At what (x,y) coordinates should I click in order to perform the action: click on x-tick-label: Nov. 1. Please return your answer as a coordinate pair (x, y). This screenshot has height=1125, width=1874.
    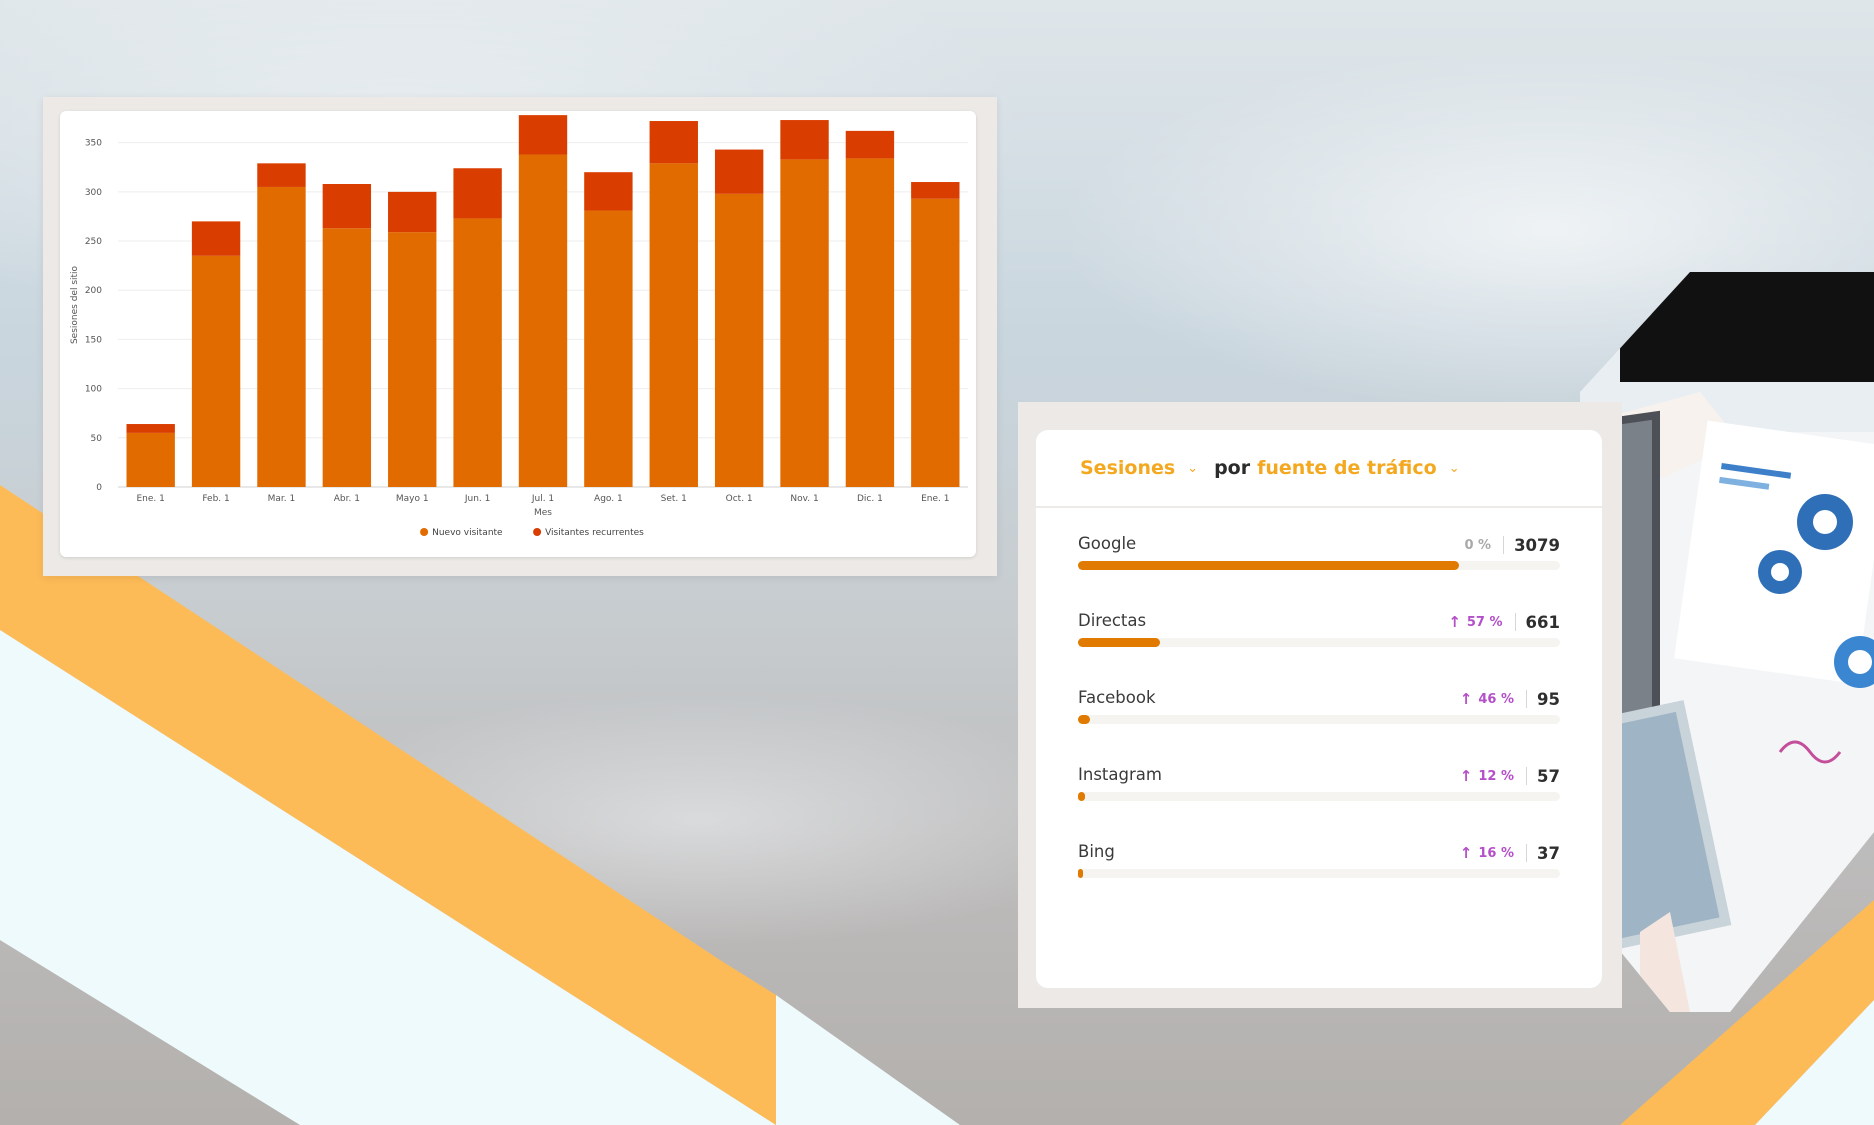
    Looking at the image, I should click on (804, 499).